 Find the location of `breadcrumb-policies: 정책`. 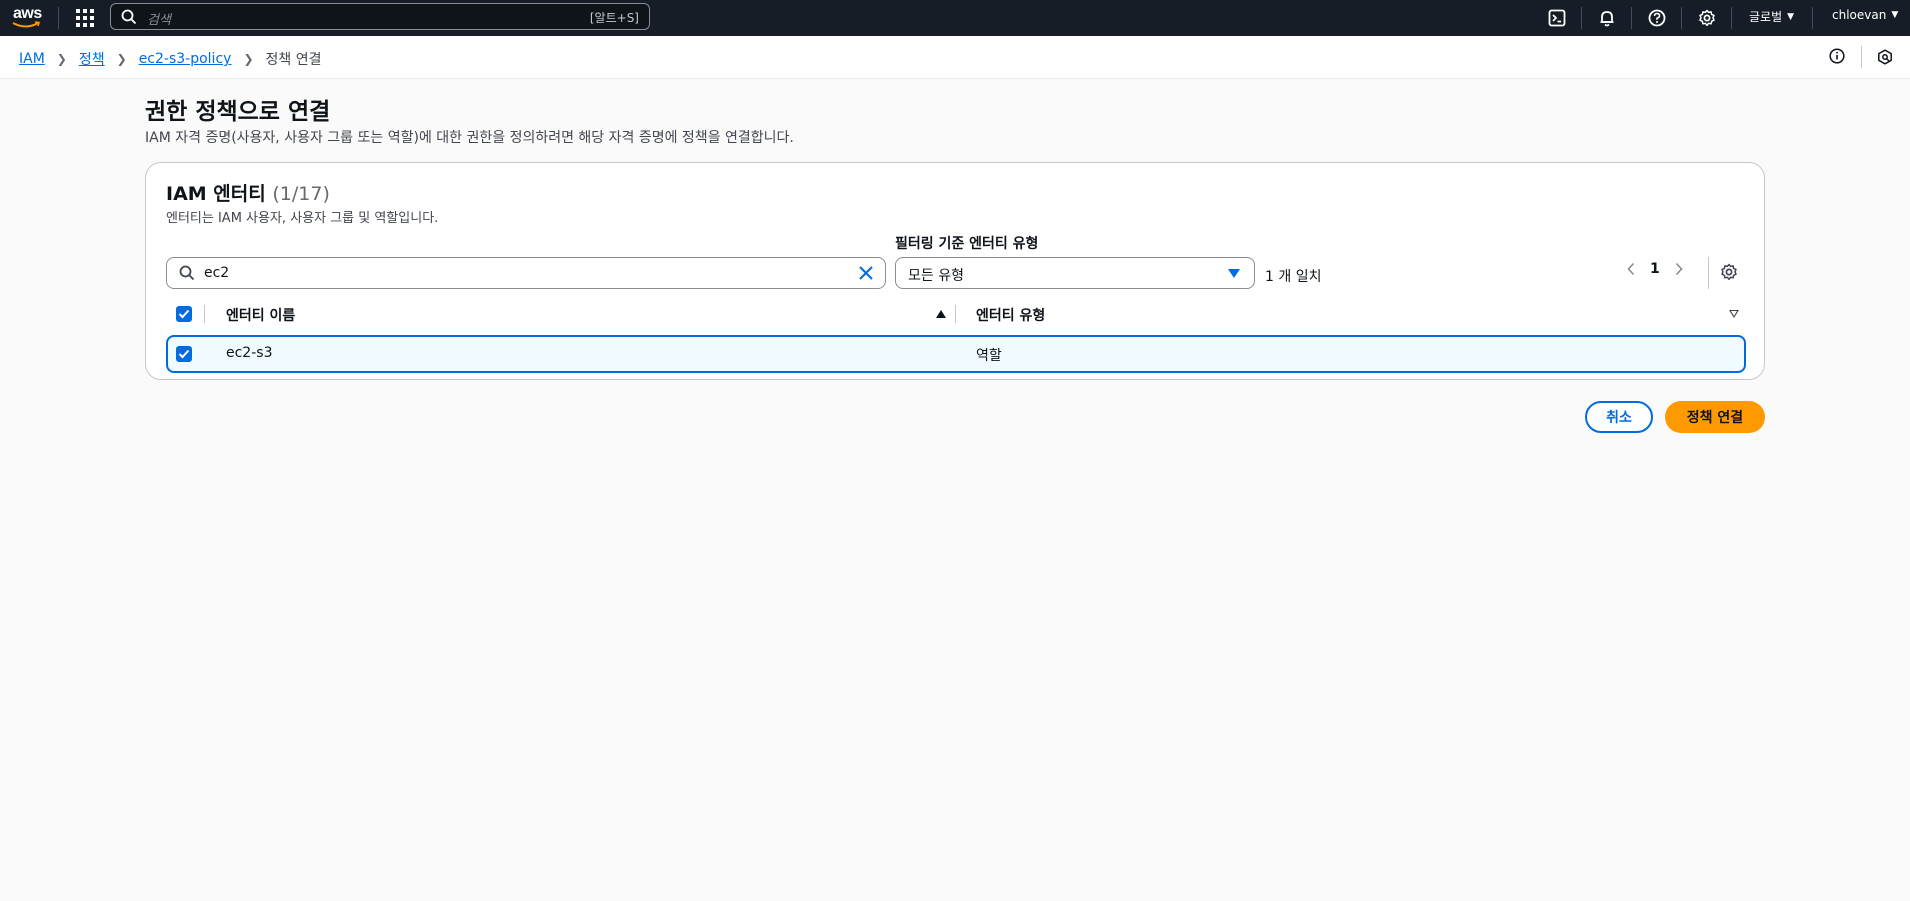

breadcrumb-policies: 정책 is located at coordinates (92, 59).